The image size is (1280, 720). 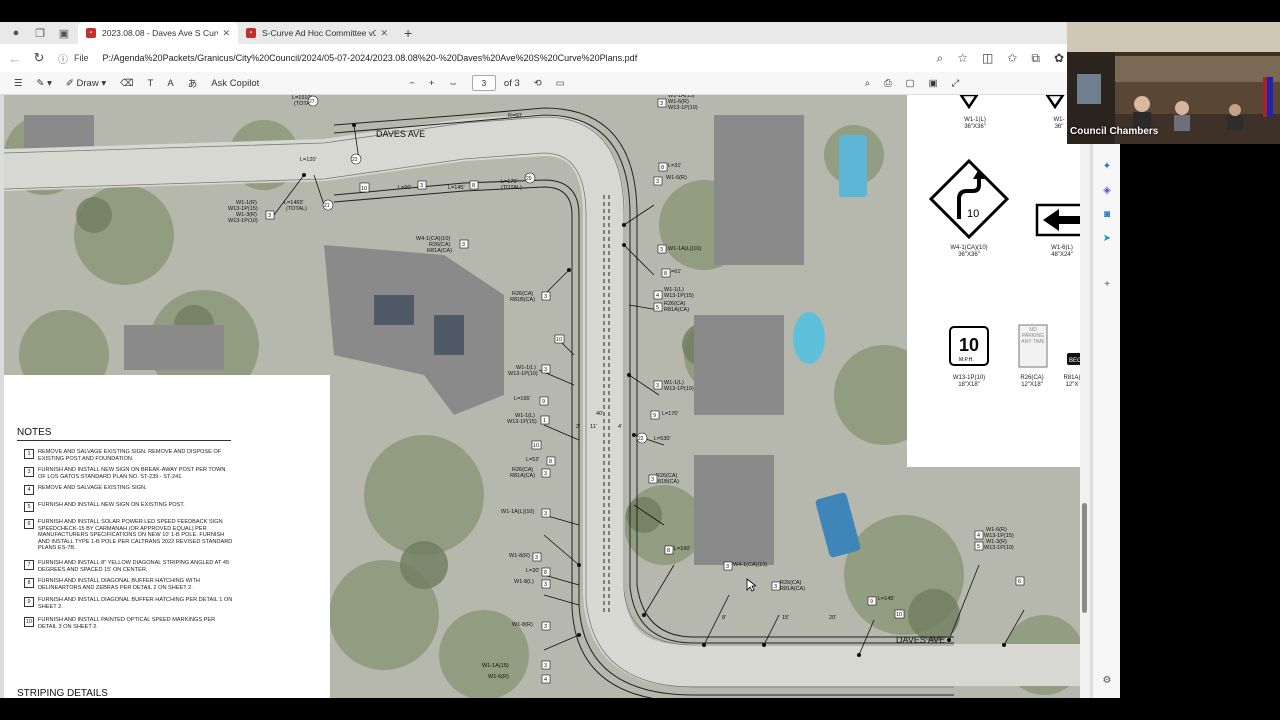 I want to click on profile-icon: ●, so click(x=16, y=33).